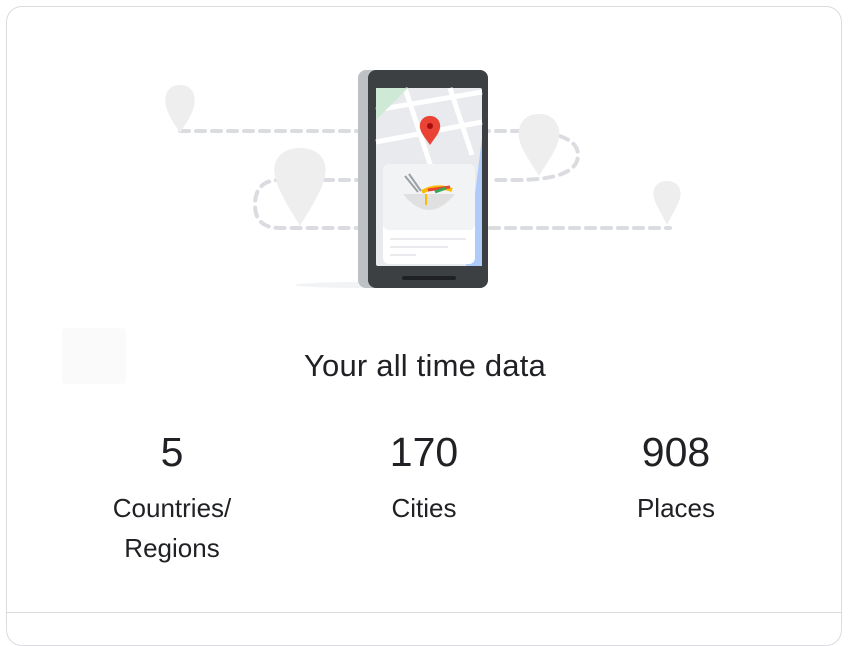  I want to click on stat-cities: 170 Cities, so click(424, 478).